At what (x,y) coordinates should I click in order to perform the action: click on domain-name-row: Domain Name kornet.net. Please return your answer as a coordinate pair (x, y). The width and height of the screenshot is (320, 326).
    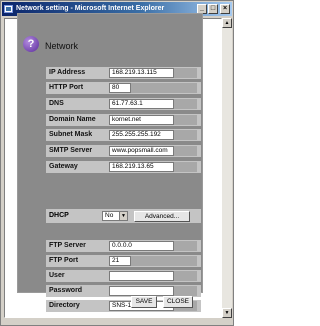
    Looking at the image, I should click on (123, 120).